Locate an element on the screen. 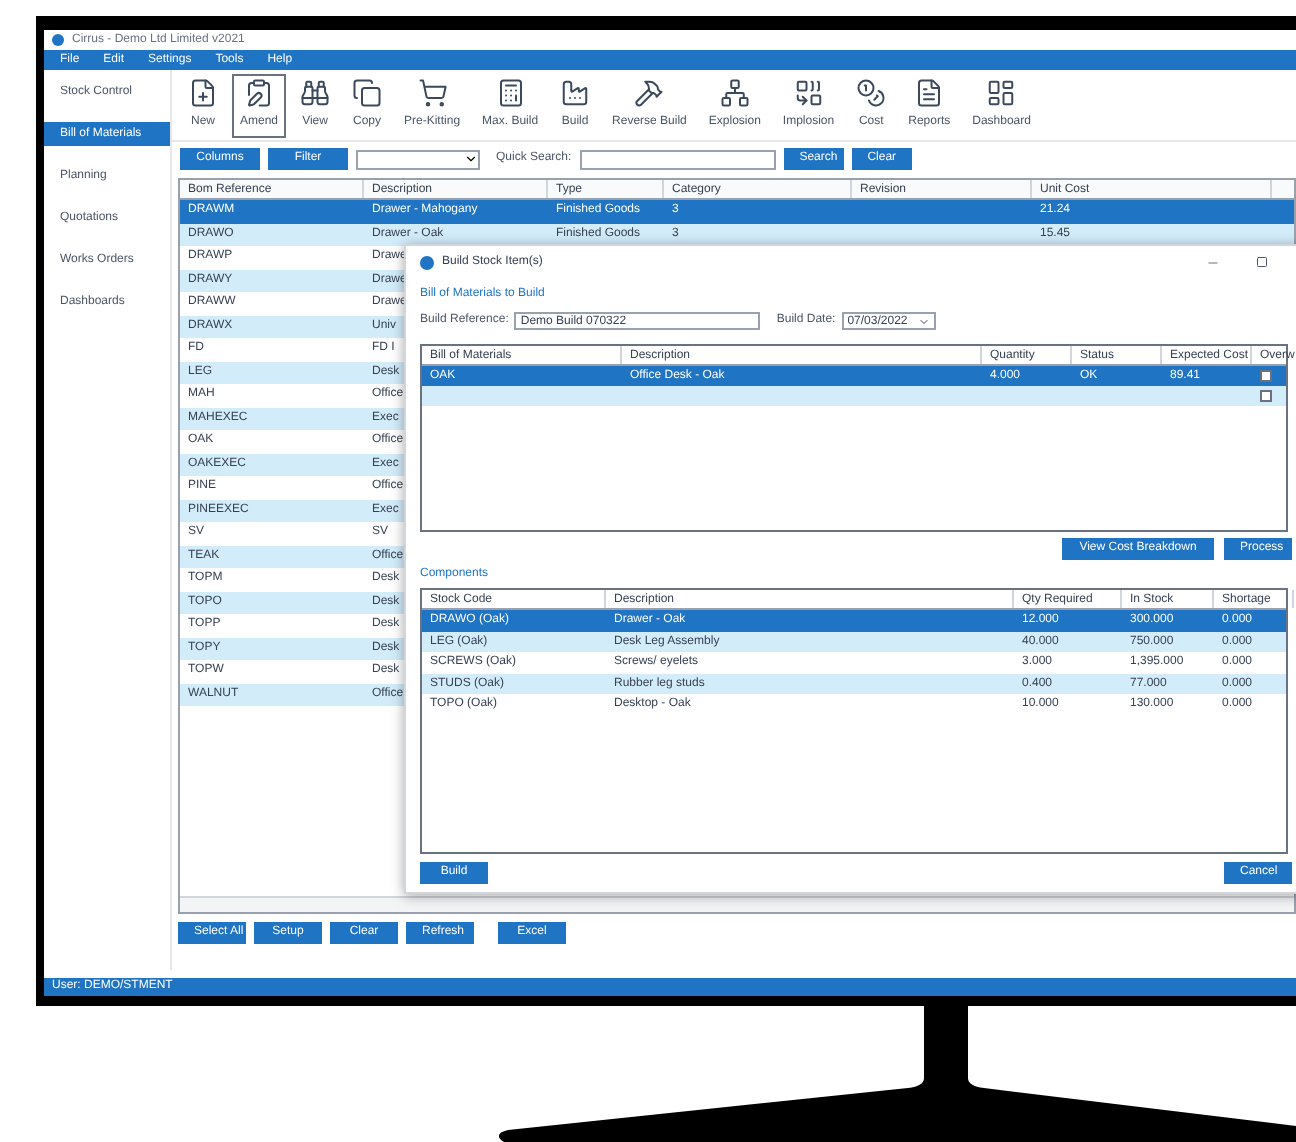  network-icon is located at coordinates (734, 93).